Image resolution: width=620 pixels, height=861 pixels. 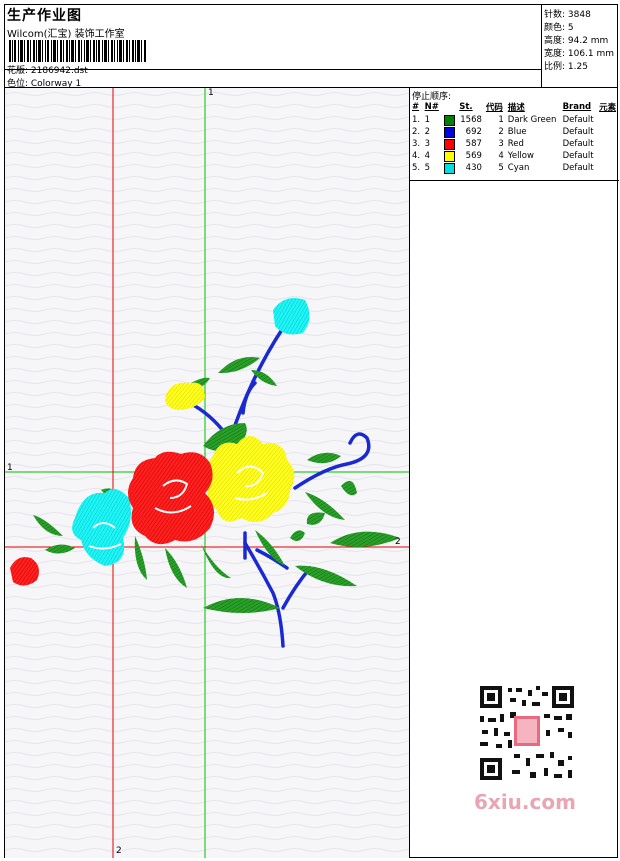 I want to click on row-description: Cyan, so click(x=518, y=168).